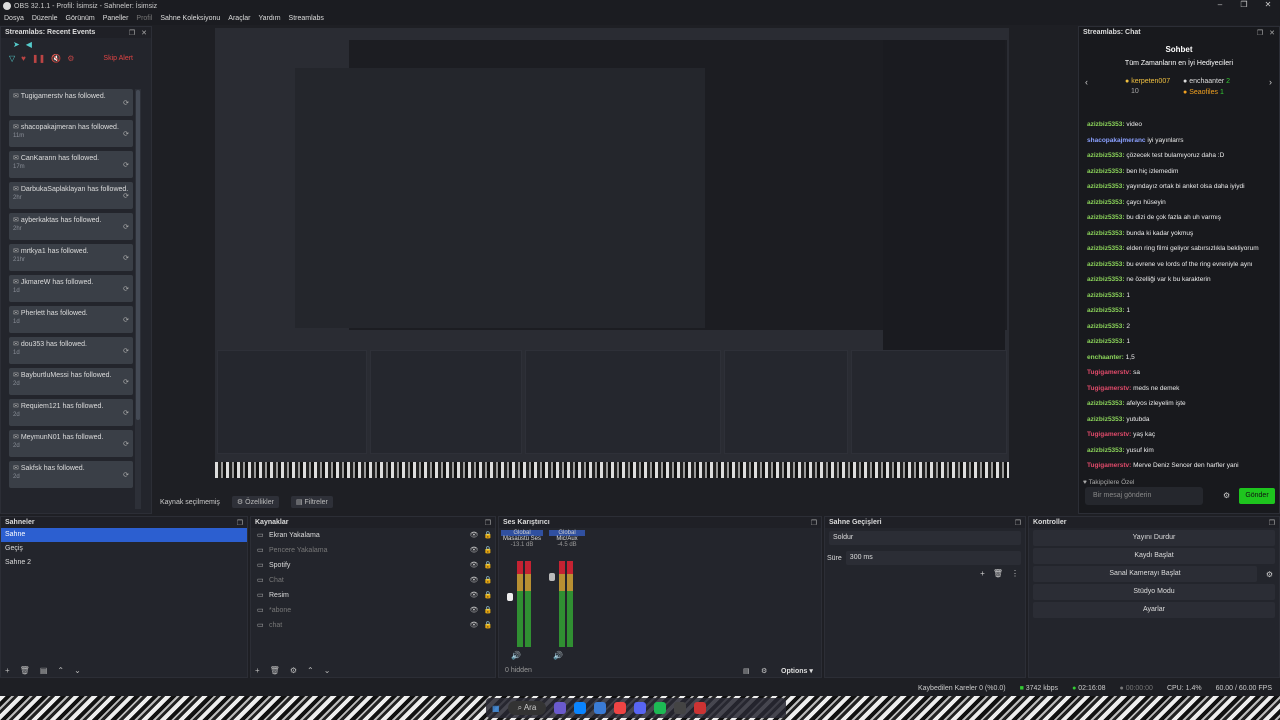  Describe the element at coordinates (70, 58) in the screenshot. I see `settings-icon: ⚙` at that location.